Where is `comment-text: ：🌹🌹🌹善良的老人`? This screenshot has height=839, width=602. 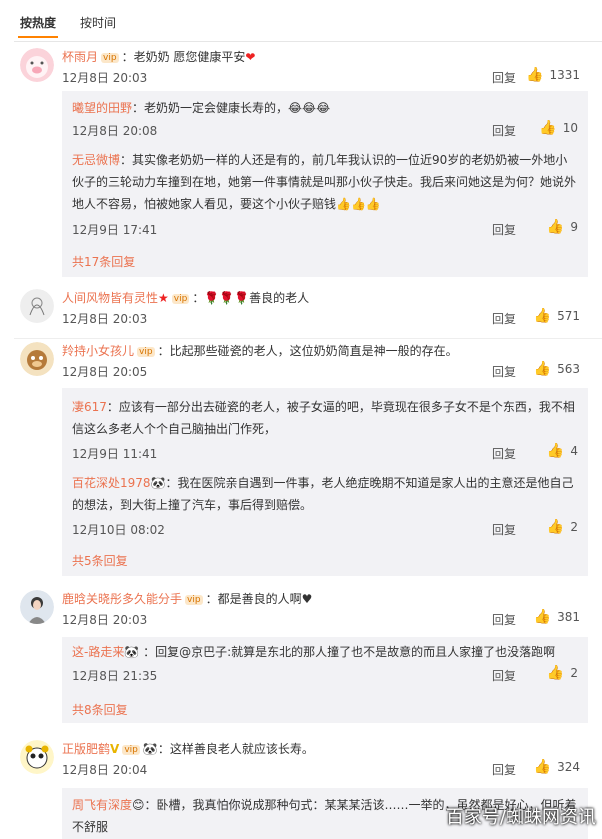 comment-text: ：🌹🌹🌹善良的老人 is located at coordinates (251, 298).